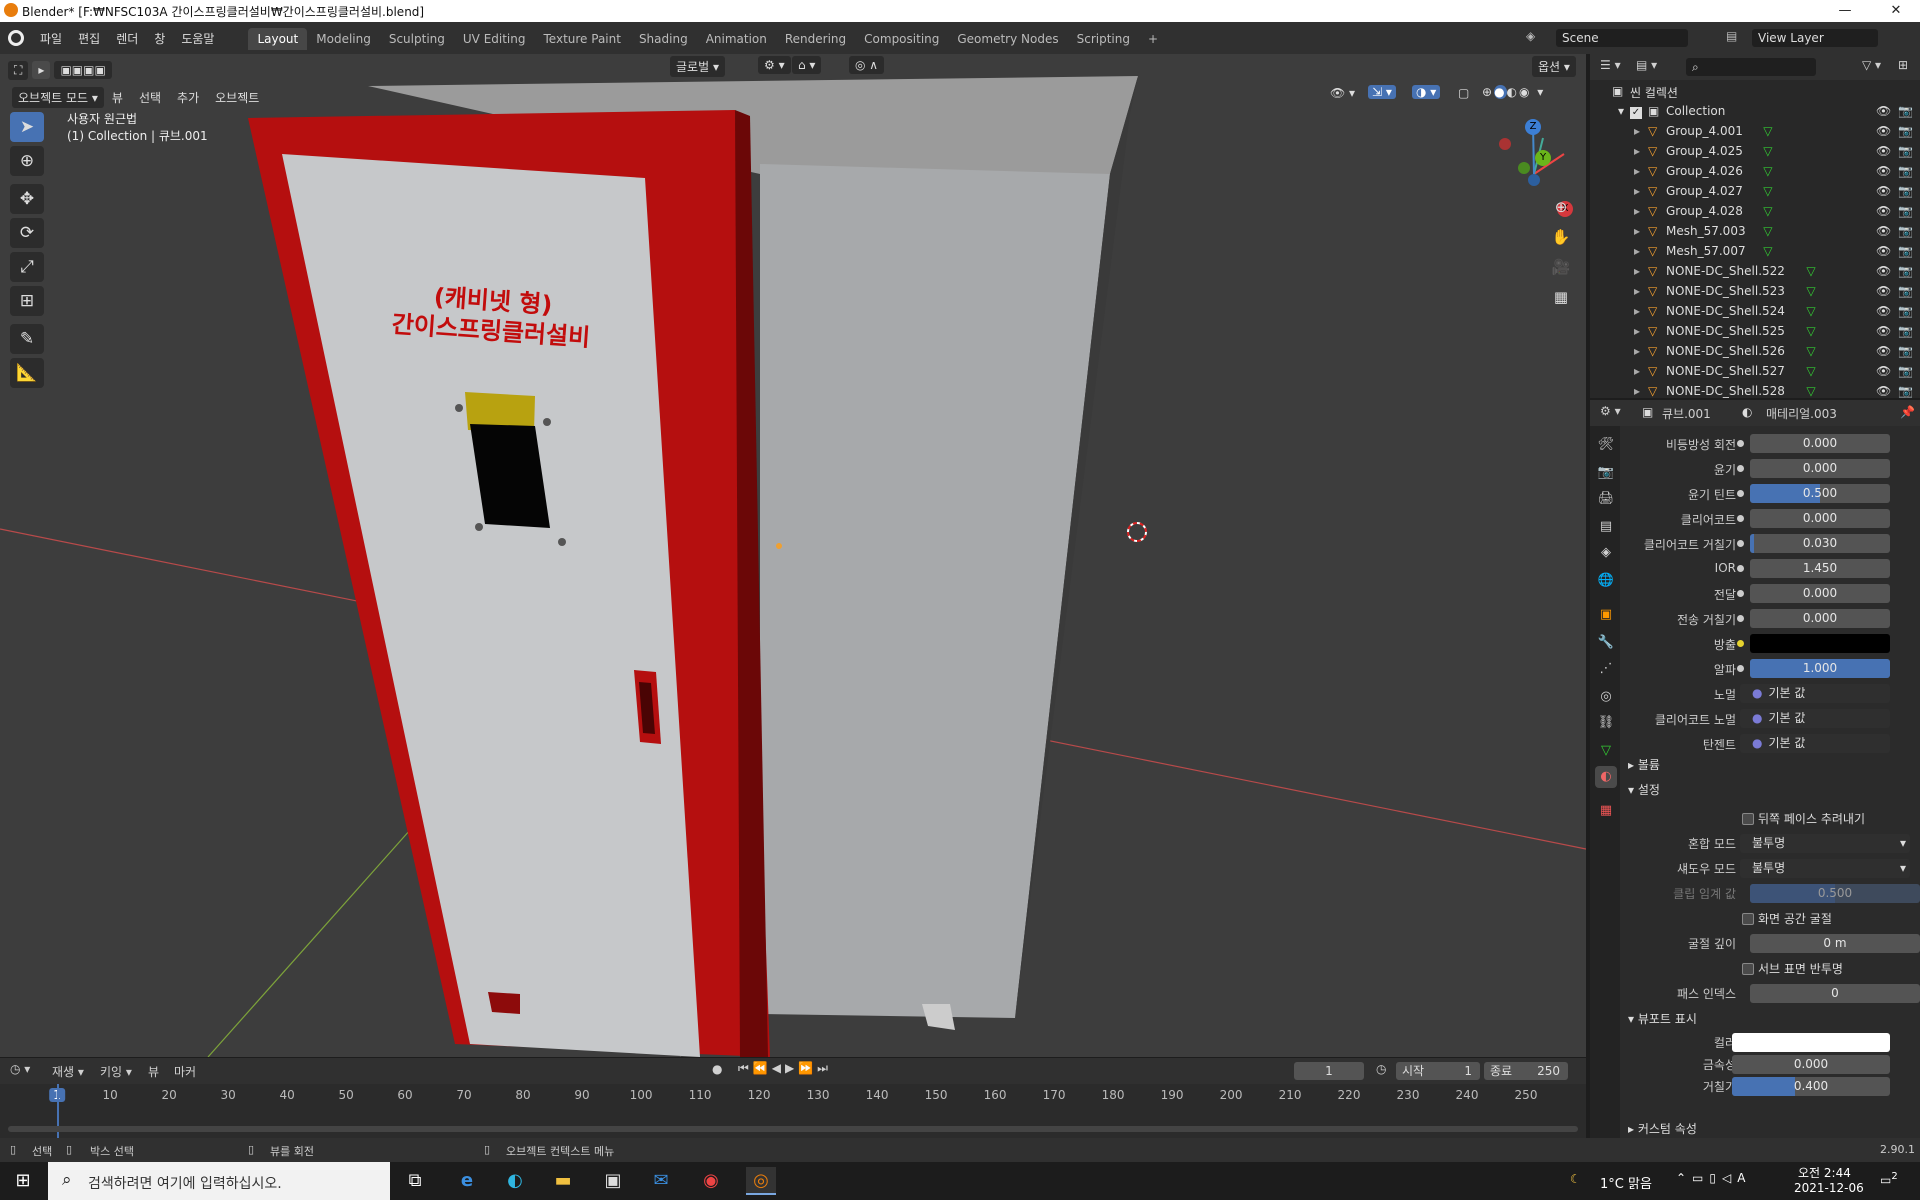 This screenshot has height=1200, width=1920. Describe the element at coordinates (1644, 789) in the screenshot. I see `section-settings: ▾ 설정` at that location.